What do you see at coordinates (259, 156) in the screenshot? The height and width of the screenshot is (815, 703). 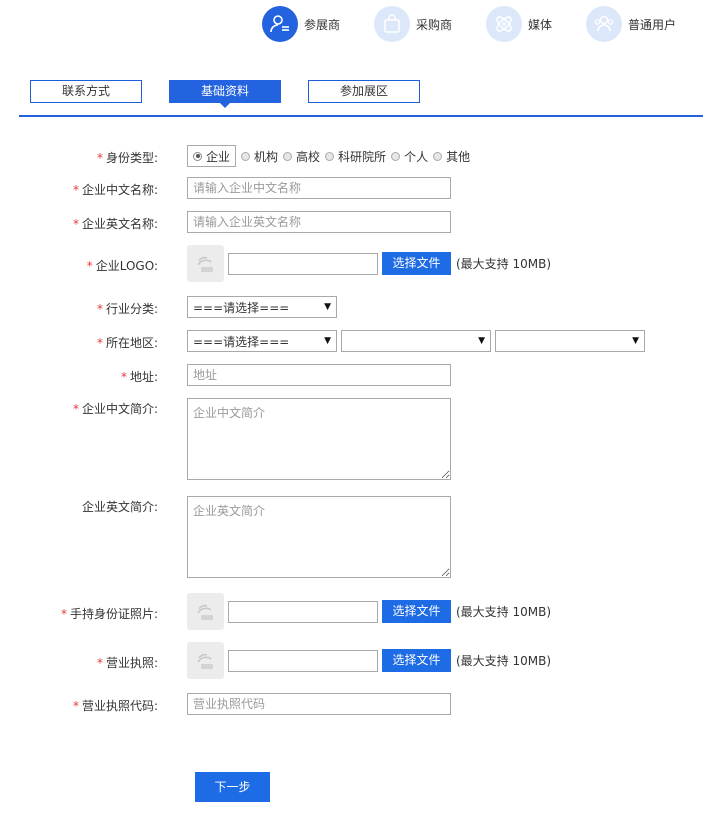 I see `radio-institution: 机构` at bounding box center [259, 156].